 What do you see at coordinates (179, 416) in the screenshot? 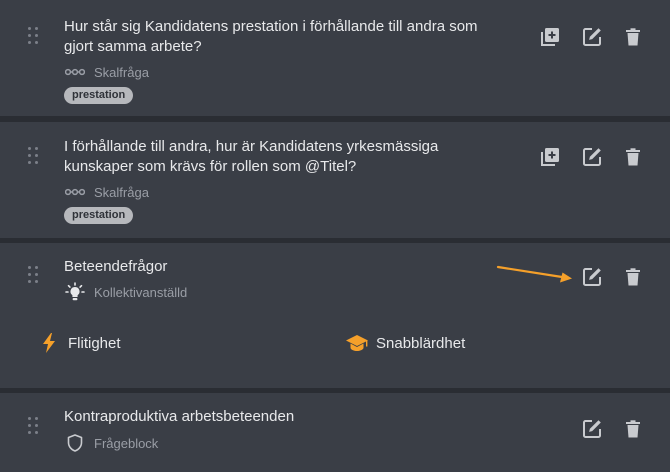
I see `question-title: Kontraproduktiva arbetsbeteenden` at bounding box center [179, 416].